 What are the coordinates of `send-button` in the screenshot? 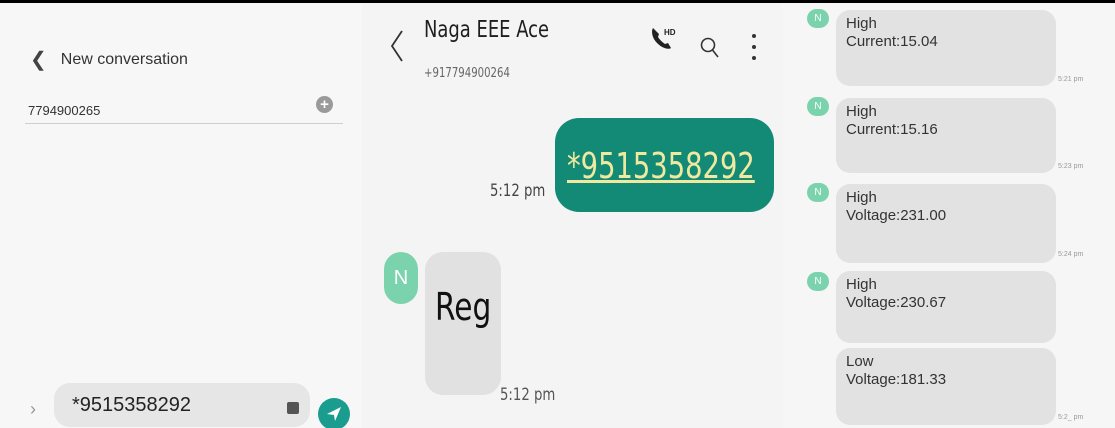 It's located at (334, 413).